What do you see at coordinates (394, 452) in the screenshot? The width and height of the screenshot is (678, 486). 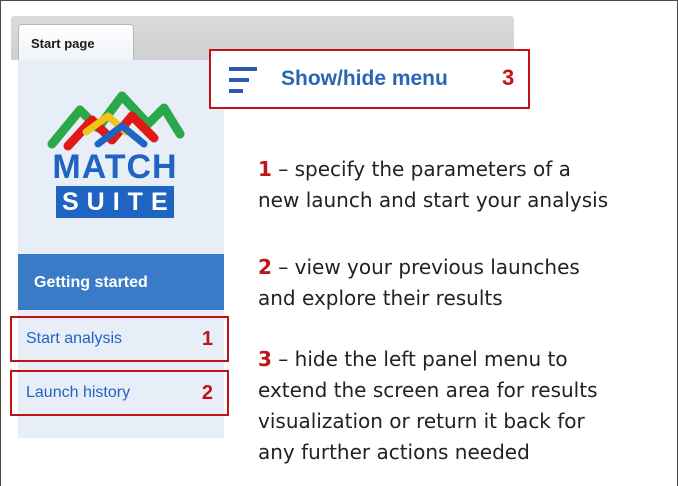 I see `description-text: any further actions needed` at bounding box center [394, 452].